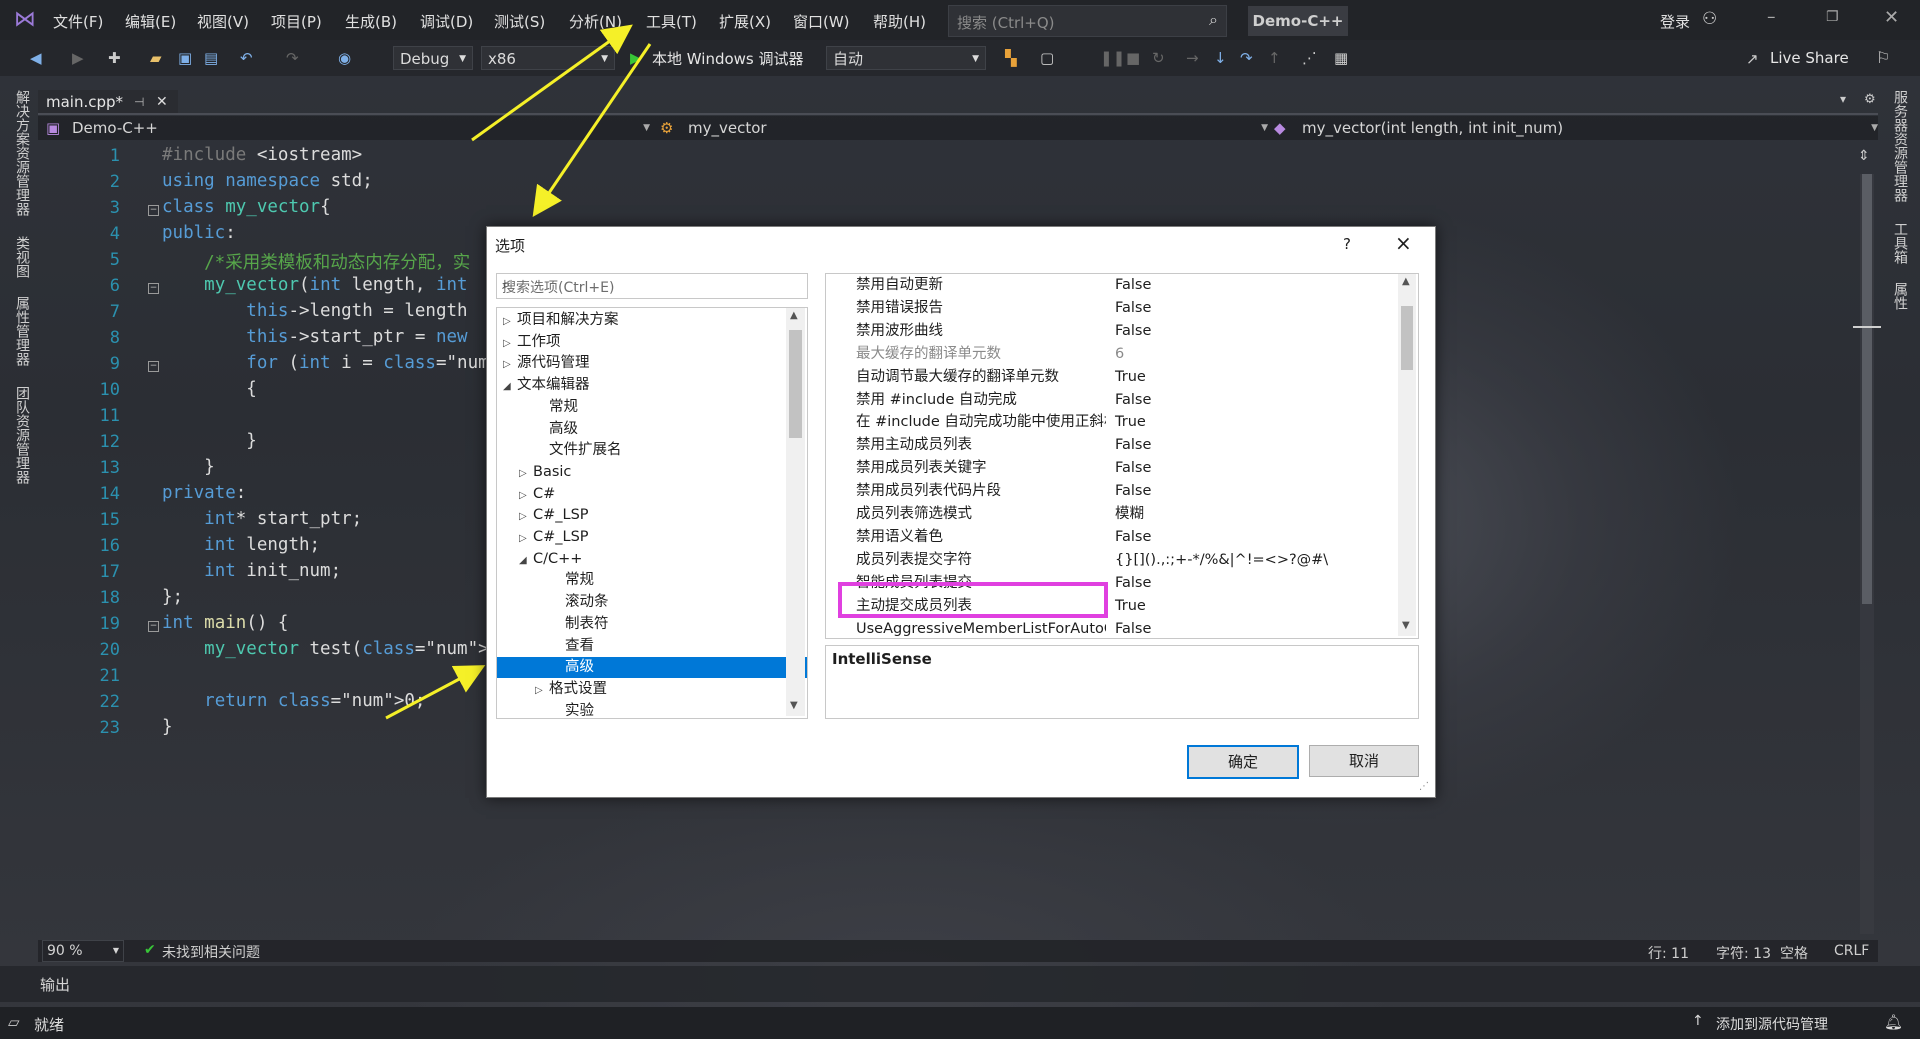  I want to click on ok-button: 确定, so click(1243, 762).